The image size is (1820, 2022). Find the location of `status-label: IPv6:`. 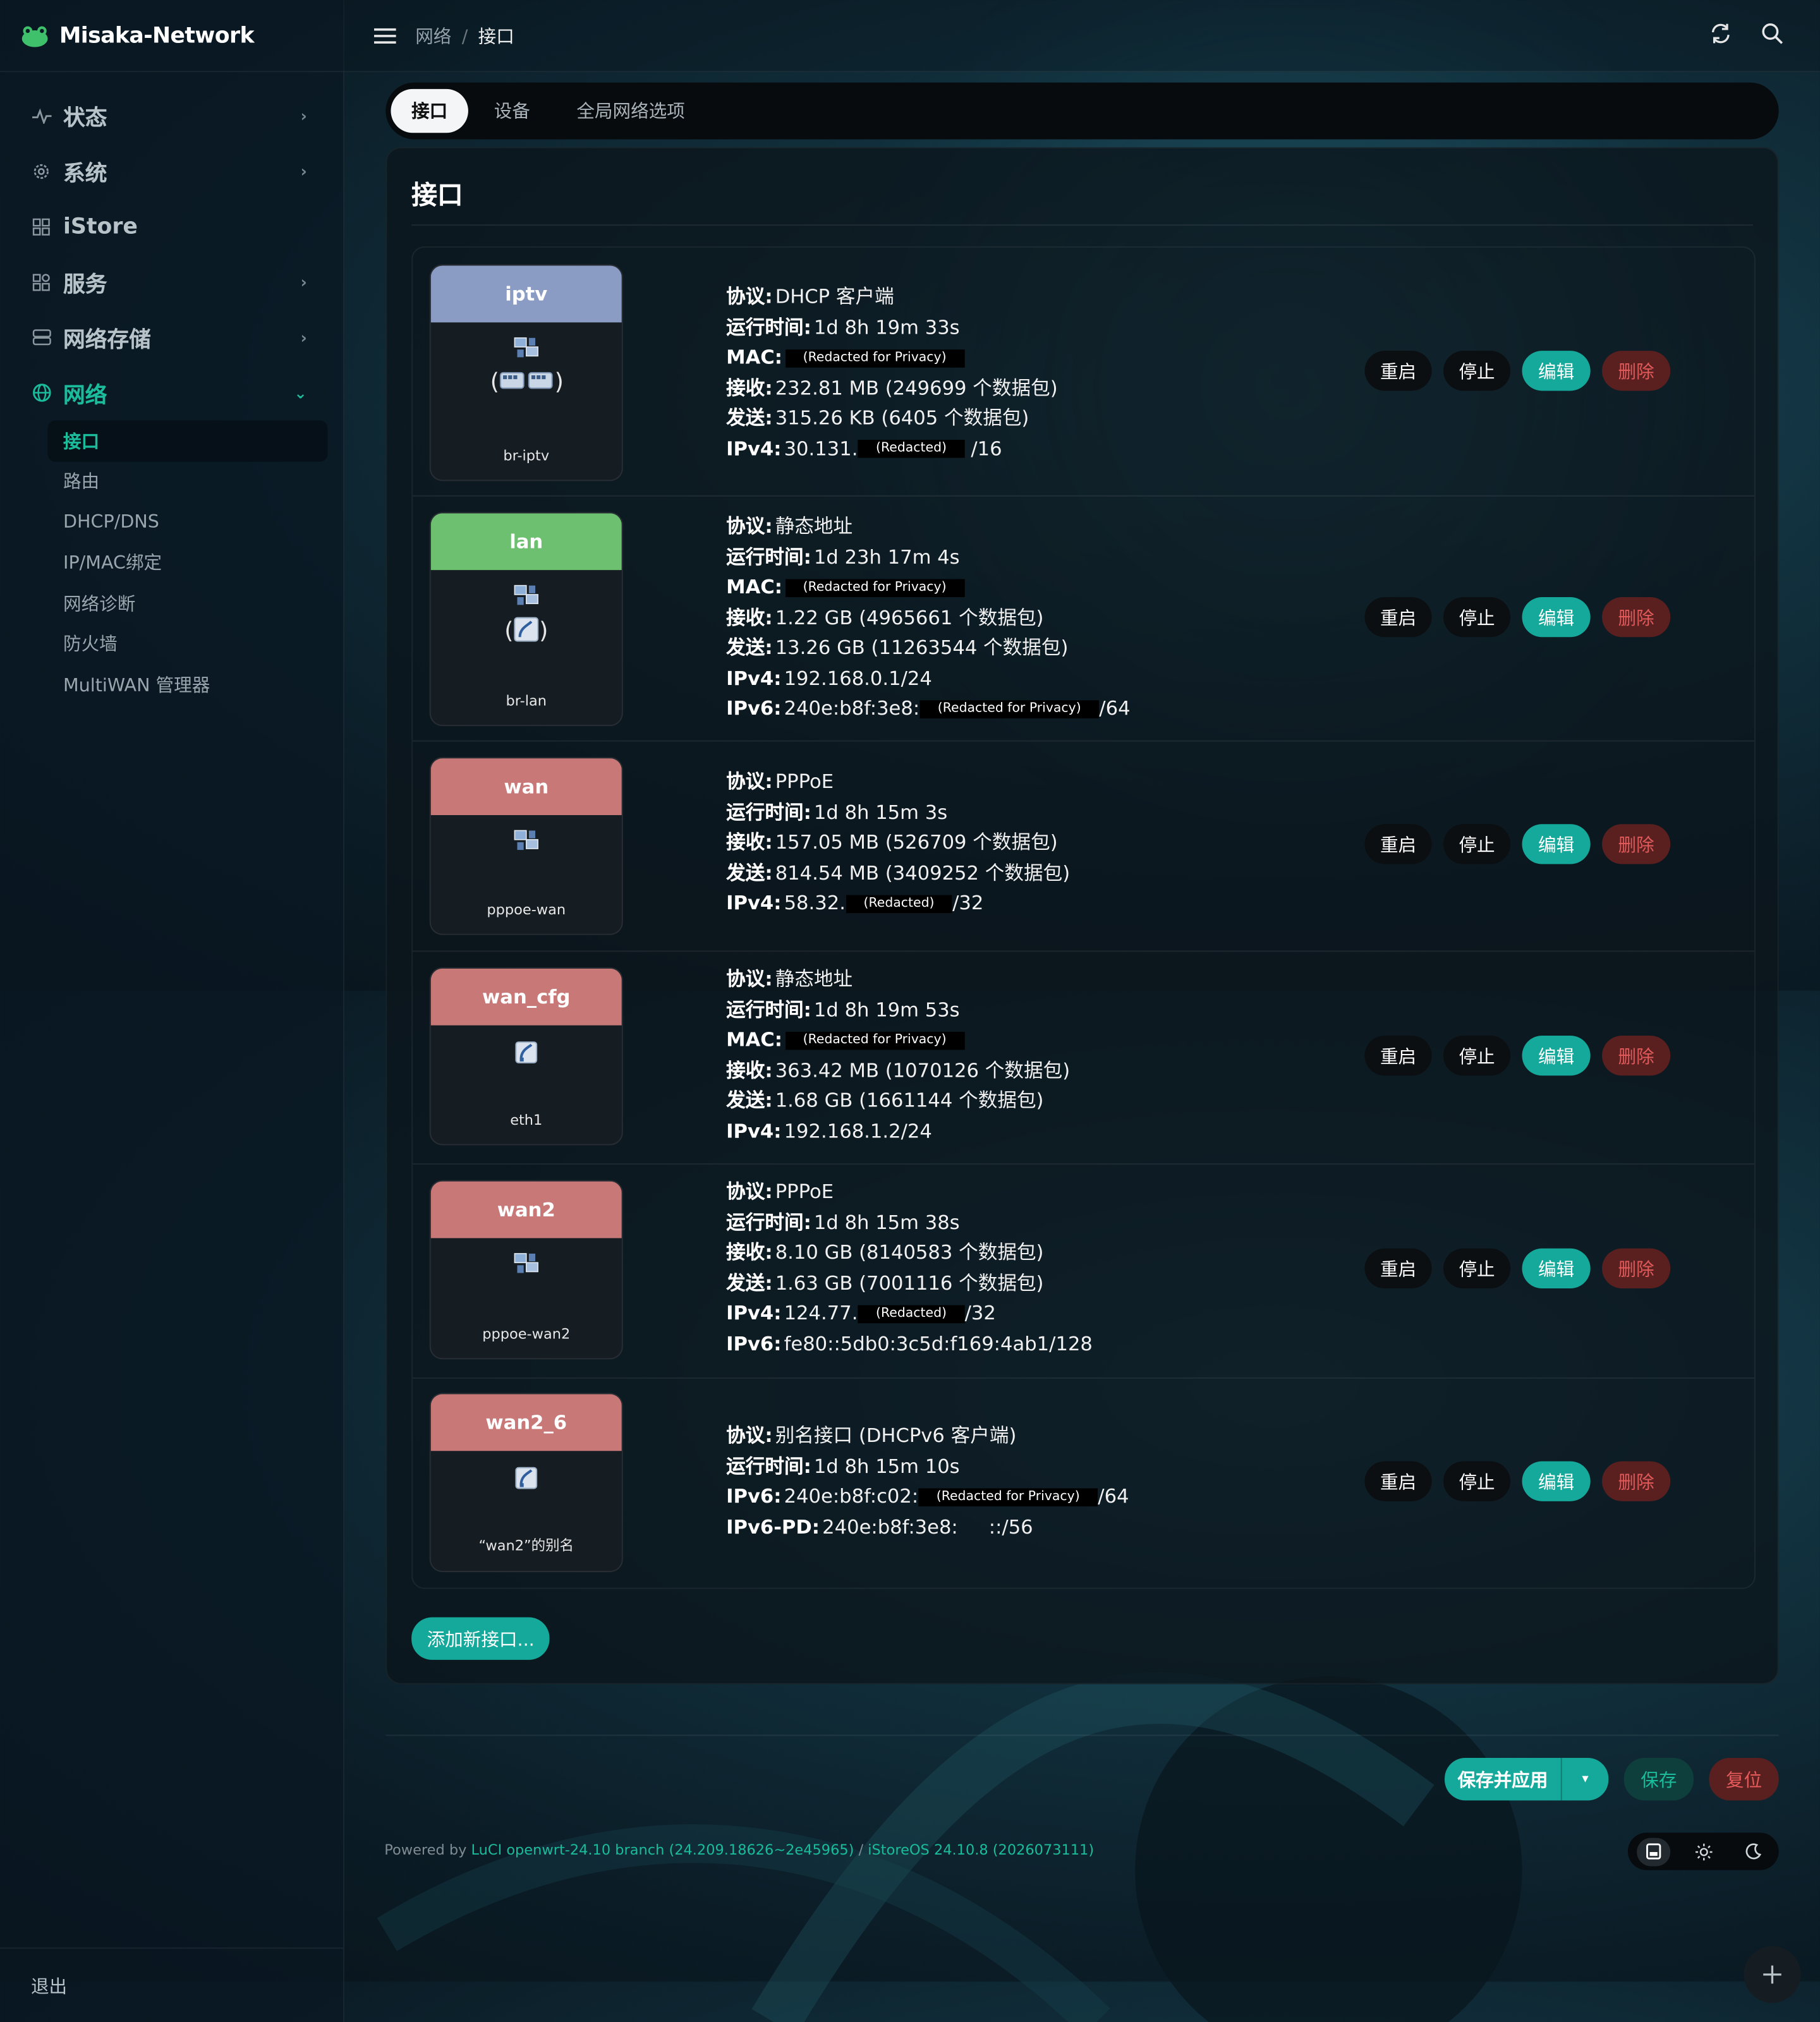

status-label: IPv6: is located at coordinates (754, 1343).